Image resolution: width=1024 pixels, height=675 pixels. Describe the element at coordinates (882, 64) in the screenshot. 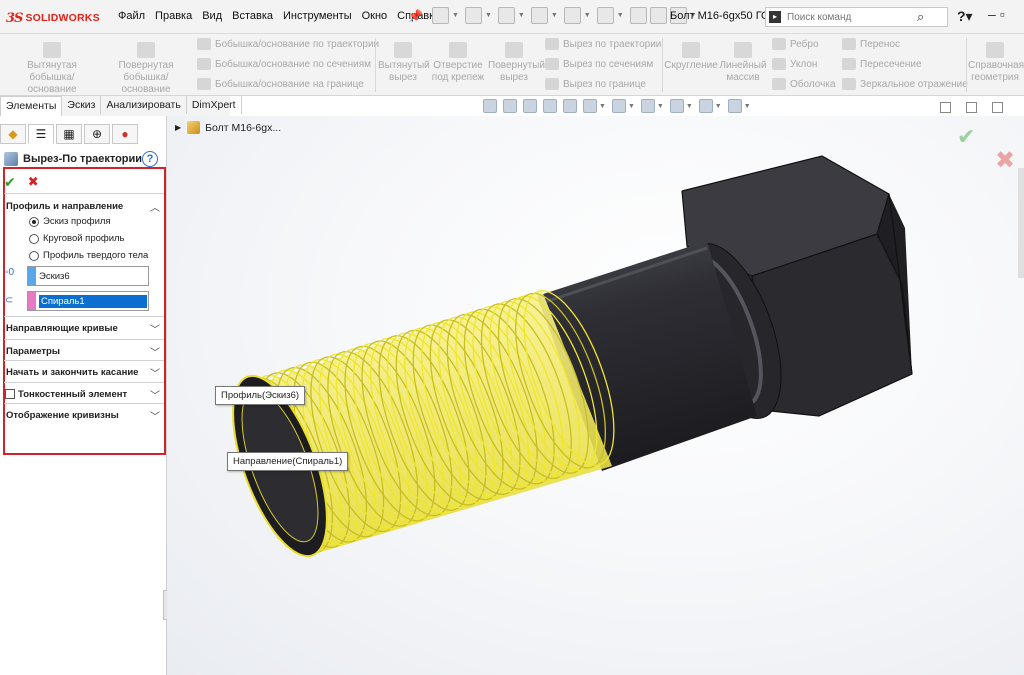

I see `intersect-button: Пересечение` at that location.